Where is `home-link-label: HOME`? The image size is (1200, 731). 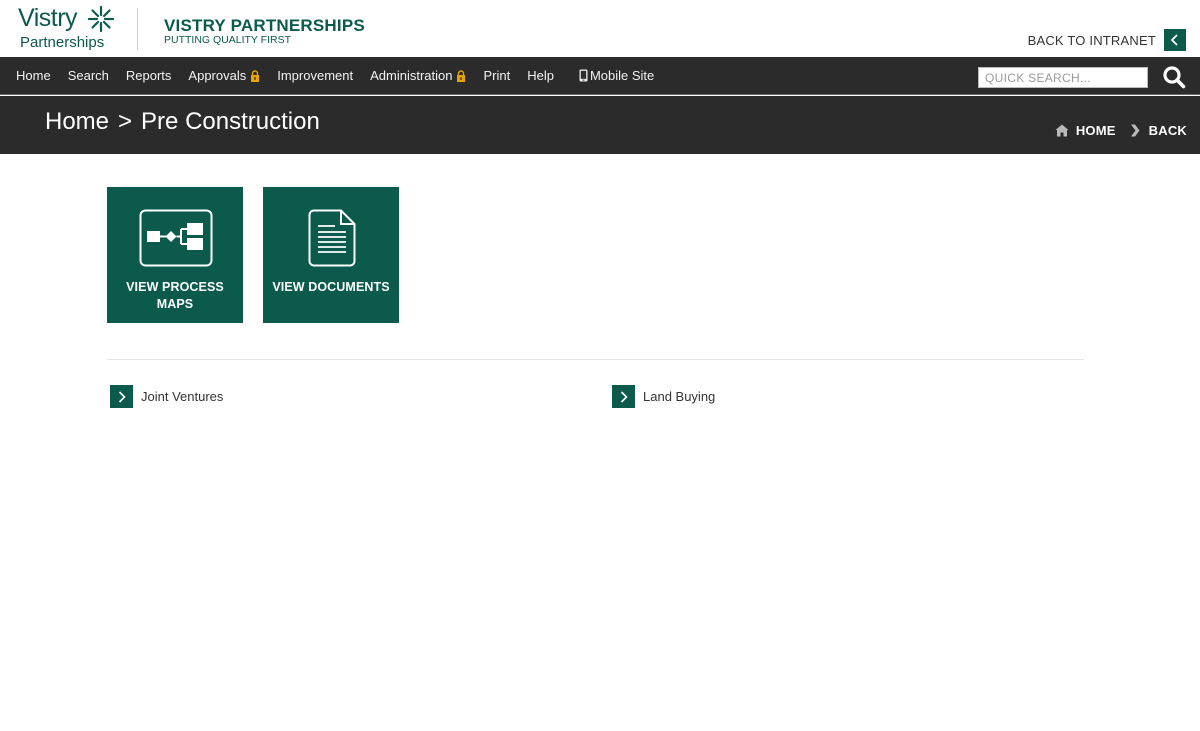
home-link-label: HOME is located at coordinates (1095, 130).